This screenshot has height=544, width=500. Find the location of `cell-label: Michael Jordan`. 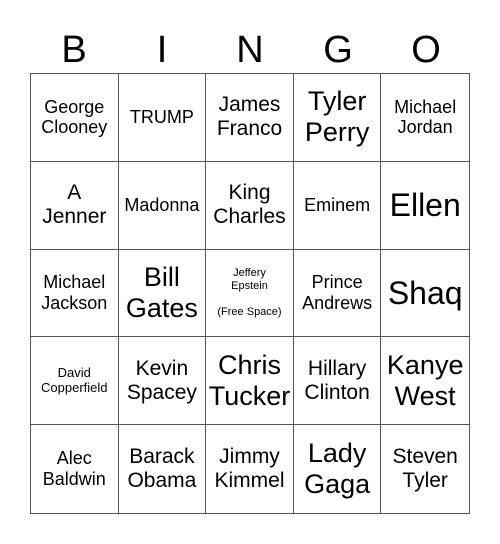

cell-label: Michael Jordan is located at coordinates (425, 117).